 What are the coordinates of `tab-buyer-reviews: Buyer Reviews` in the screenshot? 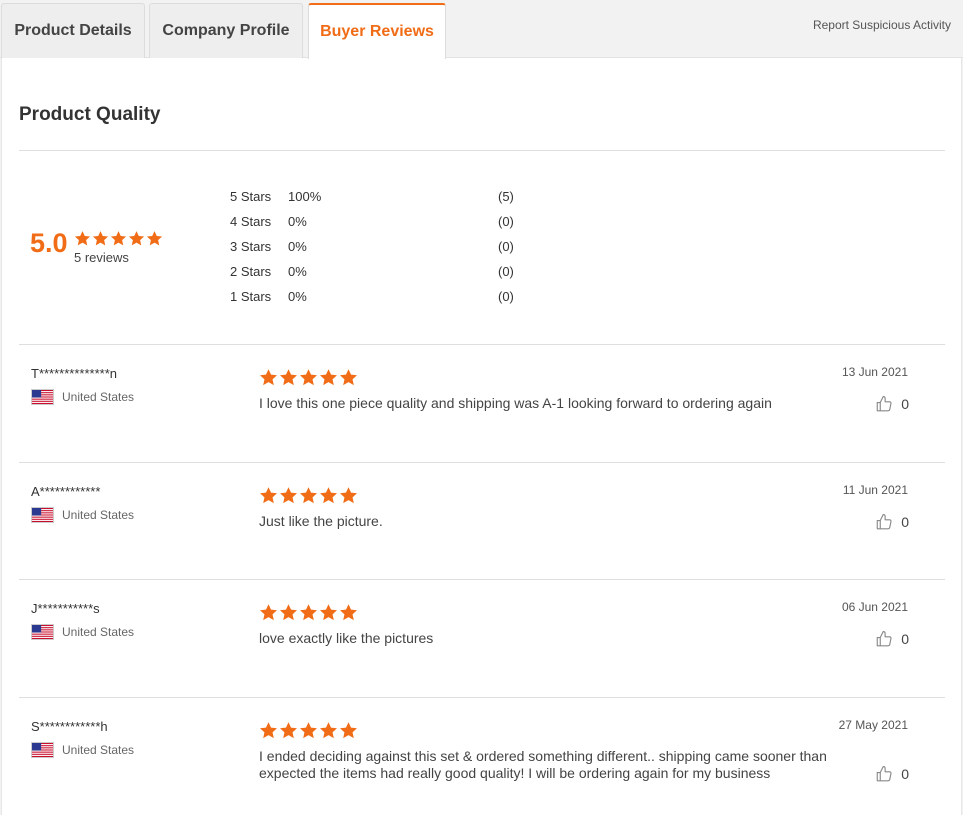 It's located at (377, 31).